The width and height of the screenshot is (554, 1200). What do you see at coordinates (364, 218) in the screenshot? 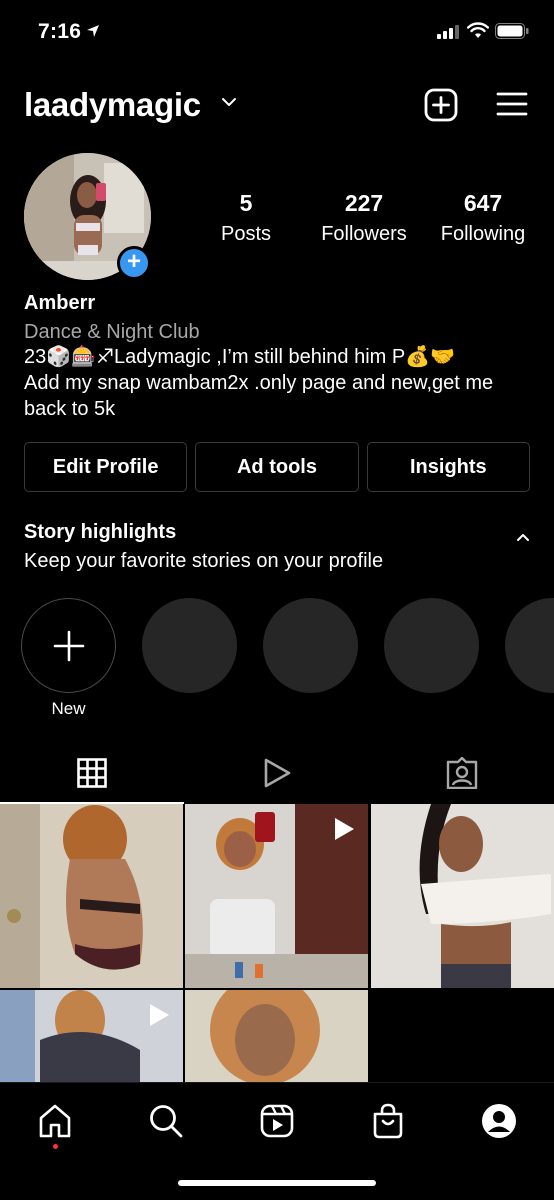
I see `stat-followers: 227 Followers` at bounding box center [364, 218].